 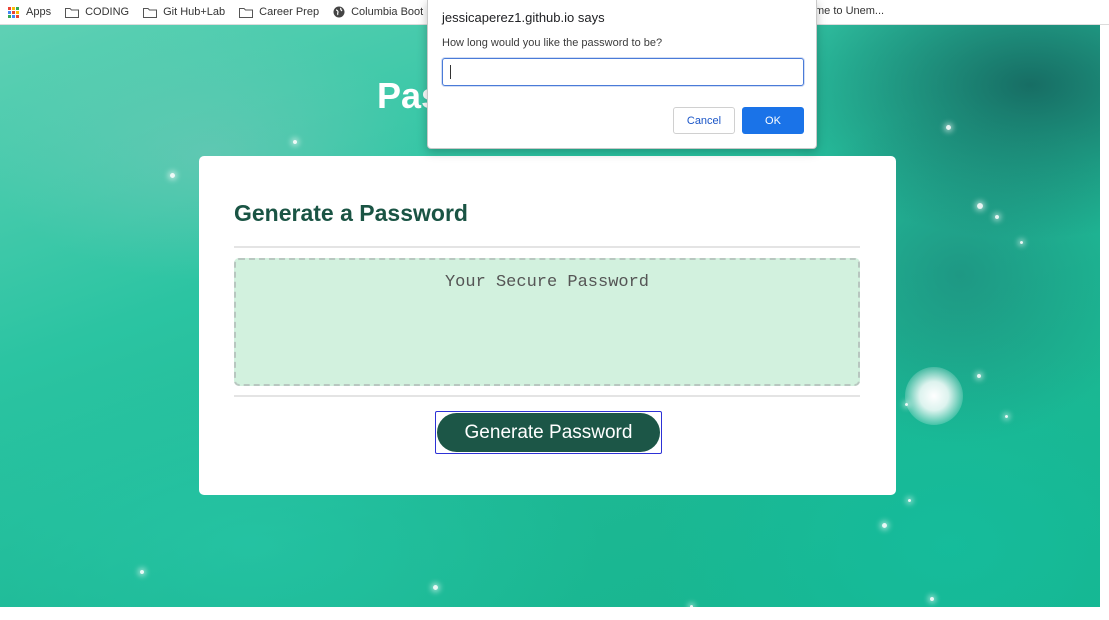 I want to click on dialog-title: jessicaperez1.github.io says, so click(x=523, y=17).